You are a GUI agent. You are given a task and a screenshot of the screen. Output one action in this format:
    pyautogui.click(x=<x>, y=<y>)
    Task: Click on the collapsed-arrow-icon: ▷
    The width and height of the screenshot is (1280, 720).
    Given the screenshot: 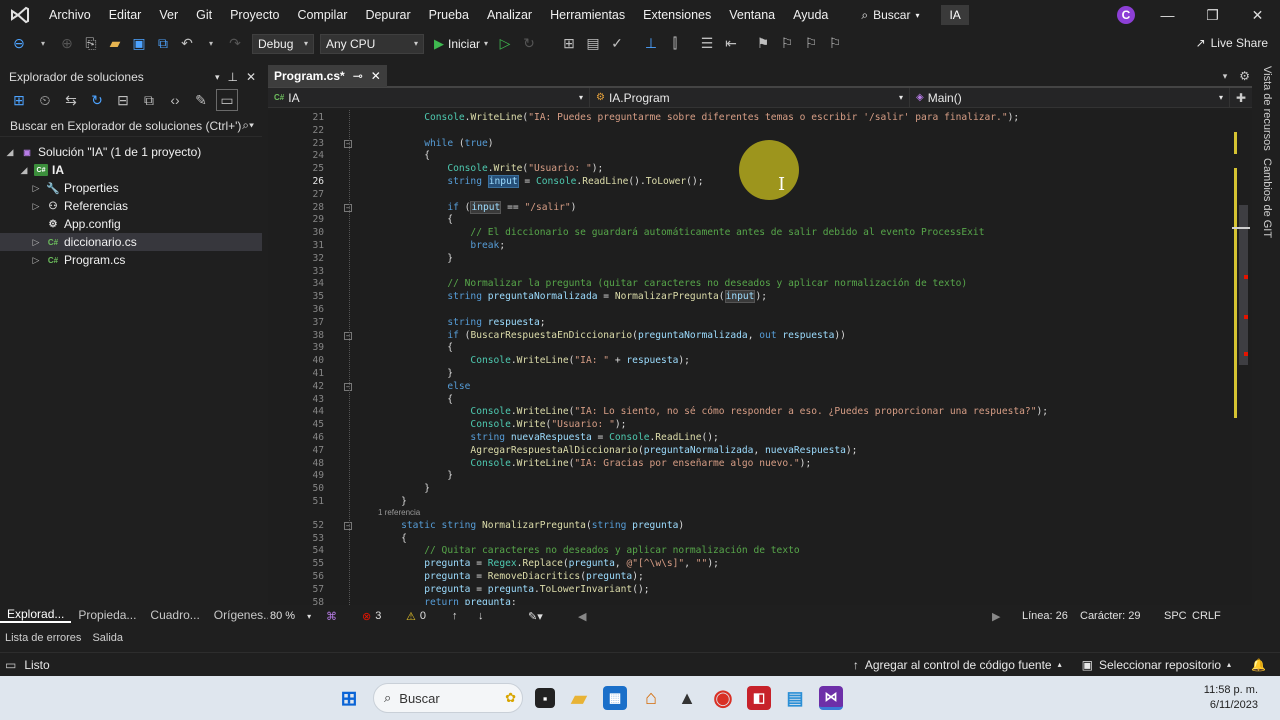 What is the action you would take?
    pyautogui.click(x=36, y=260)
    